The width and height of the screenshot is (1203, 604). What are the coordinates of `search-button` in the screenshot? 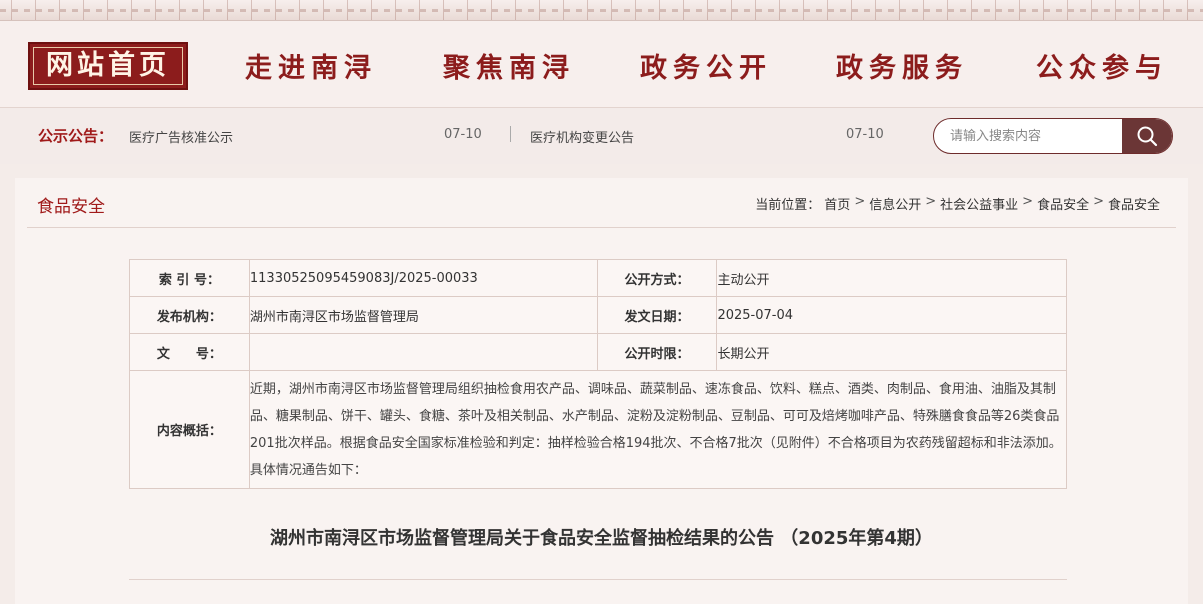 It's located at (1147, 136).